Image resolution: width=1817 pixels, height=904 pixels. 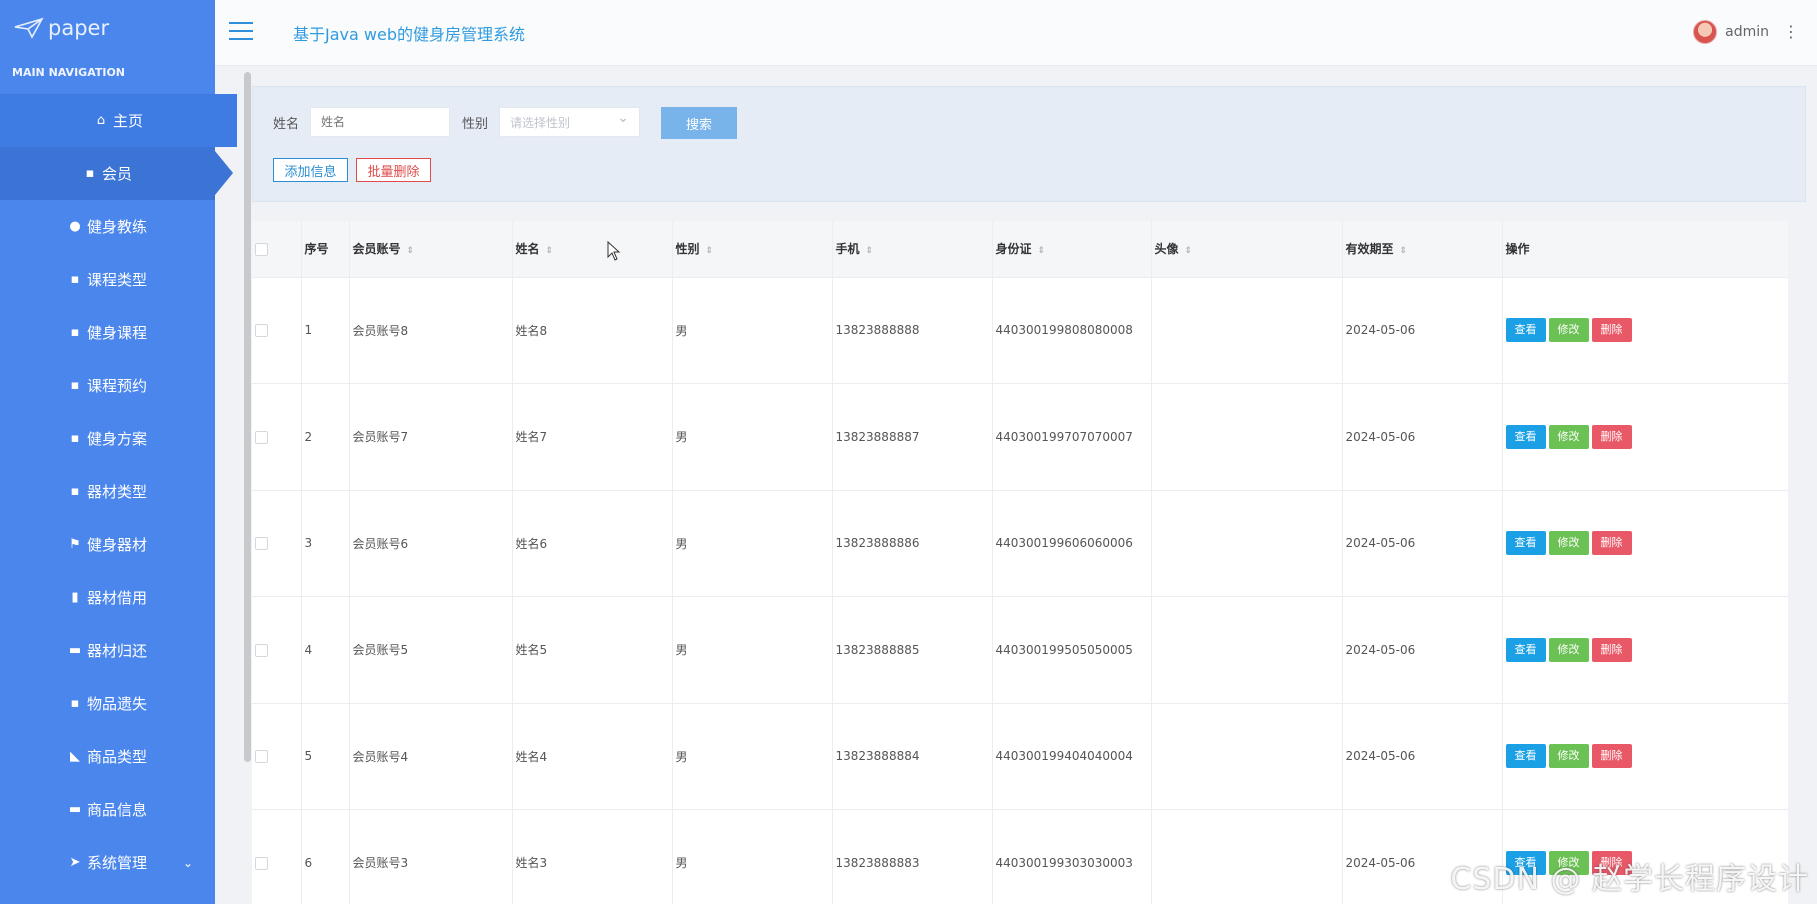 What do you see at coordinates (431, 249) in the screenshot?
I see `column-header-account: 会员账号 ⇕` at bounding box center [431, 249].